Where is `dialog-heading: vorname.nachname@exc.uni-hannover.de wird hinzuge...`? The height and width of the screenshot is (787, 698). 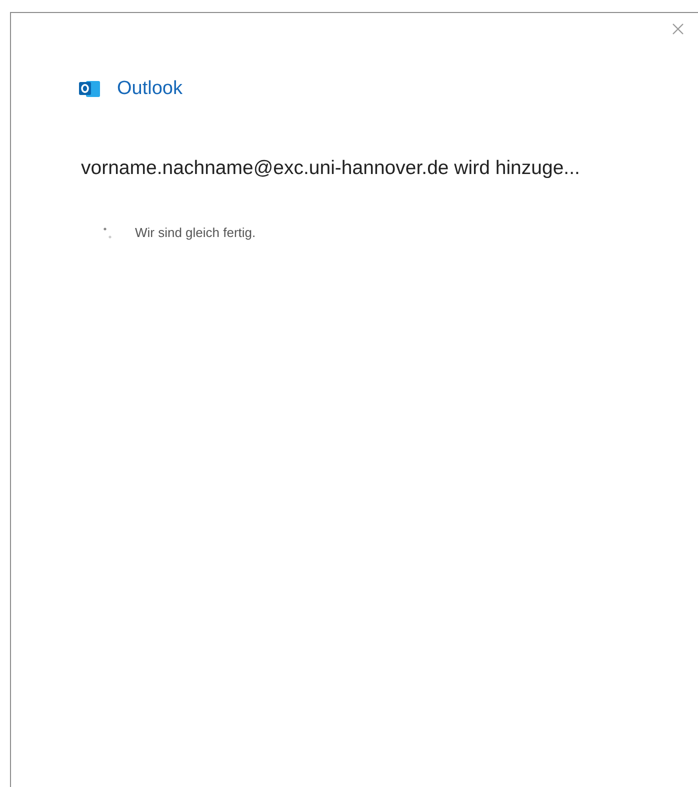
dialog-heading: vorname.nachname@exc.uni-hannover.de wird hinzuge... is located at coordinates (330, 167).